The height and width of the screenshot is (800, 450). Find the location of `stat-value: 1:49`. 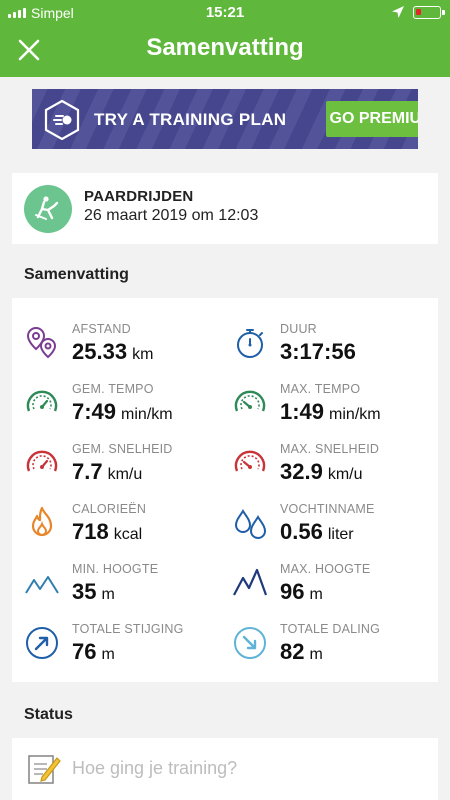

stat-value: 1:49 is located at coordinates (302, 411).